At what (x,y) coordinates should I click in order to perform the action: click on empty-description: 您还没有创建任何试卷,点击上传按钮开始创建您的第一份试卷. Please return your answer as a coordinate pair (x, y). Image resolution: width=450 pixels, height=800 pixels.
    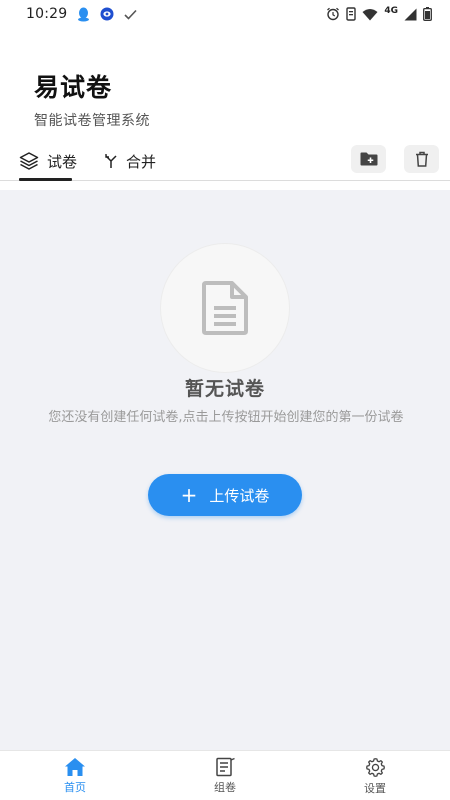
    Looking at the image, I should click on (226, 417).